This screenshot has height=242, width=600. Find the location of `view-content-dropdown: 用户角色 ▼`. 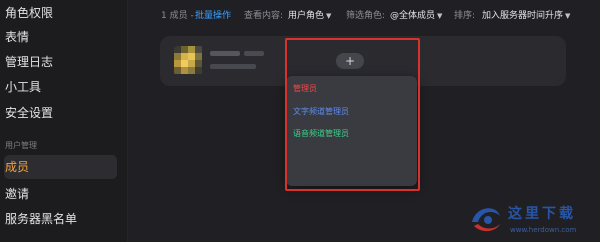

view-content-dropdown: 用户角色 ▼ is located at coordinates (309, 16).